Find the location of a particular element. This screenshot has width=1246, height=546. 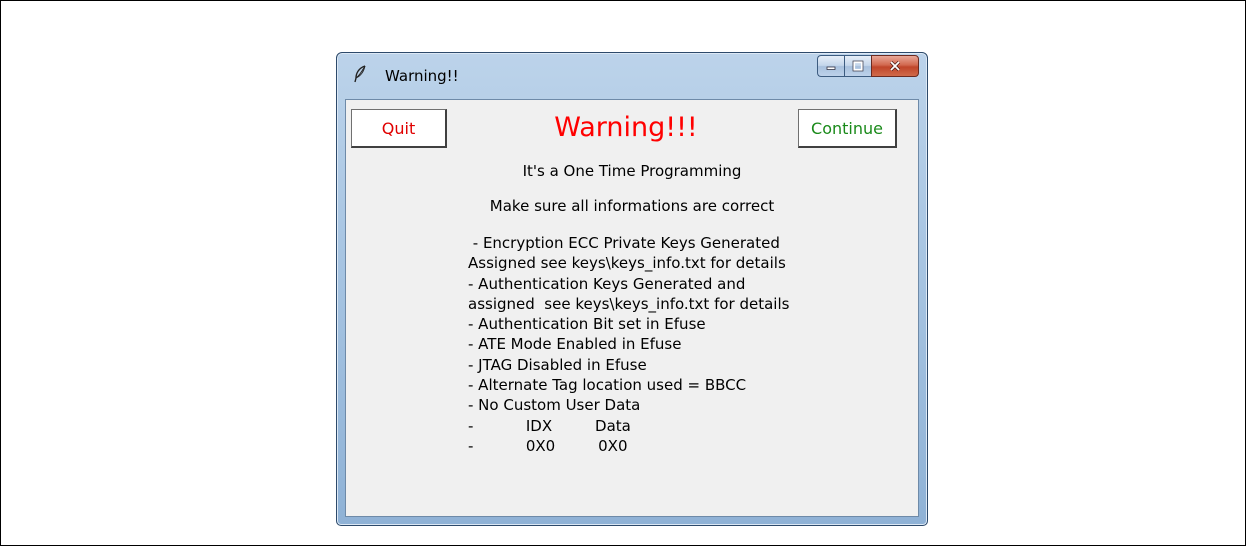

details-line: - JTAG Disabled in Efuse is located at coordinates (557, 364).